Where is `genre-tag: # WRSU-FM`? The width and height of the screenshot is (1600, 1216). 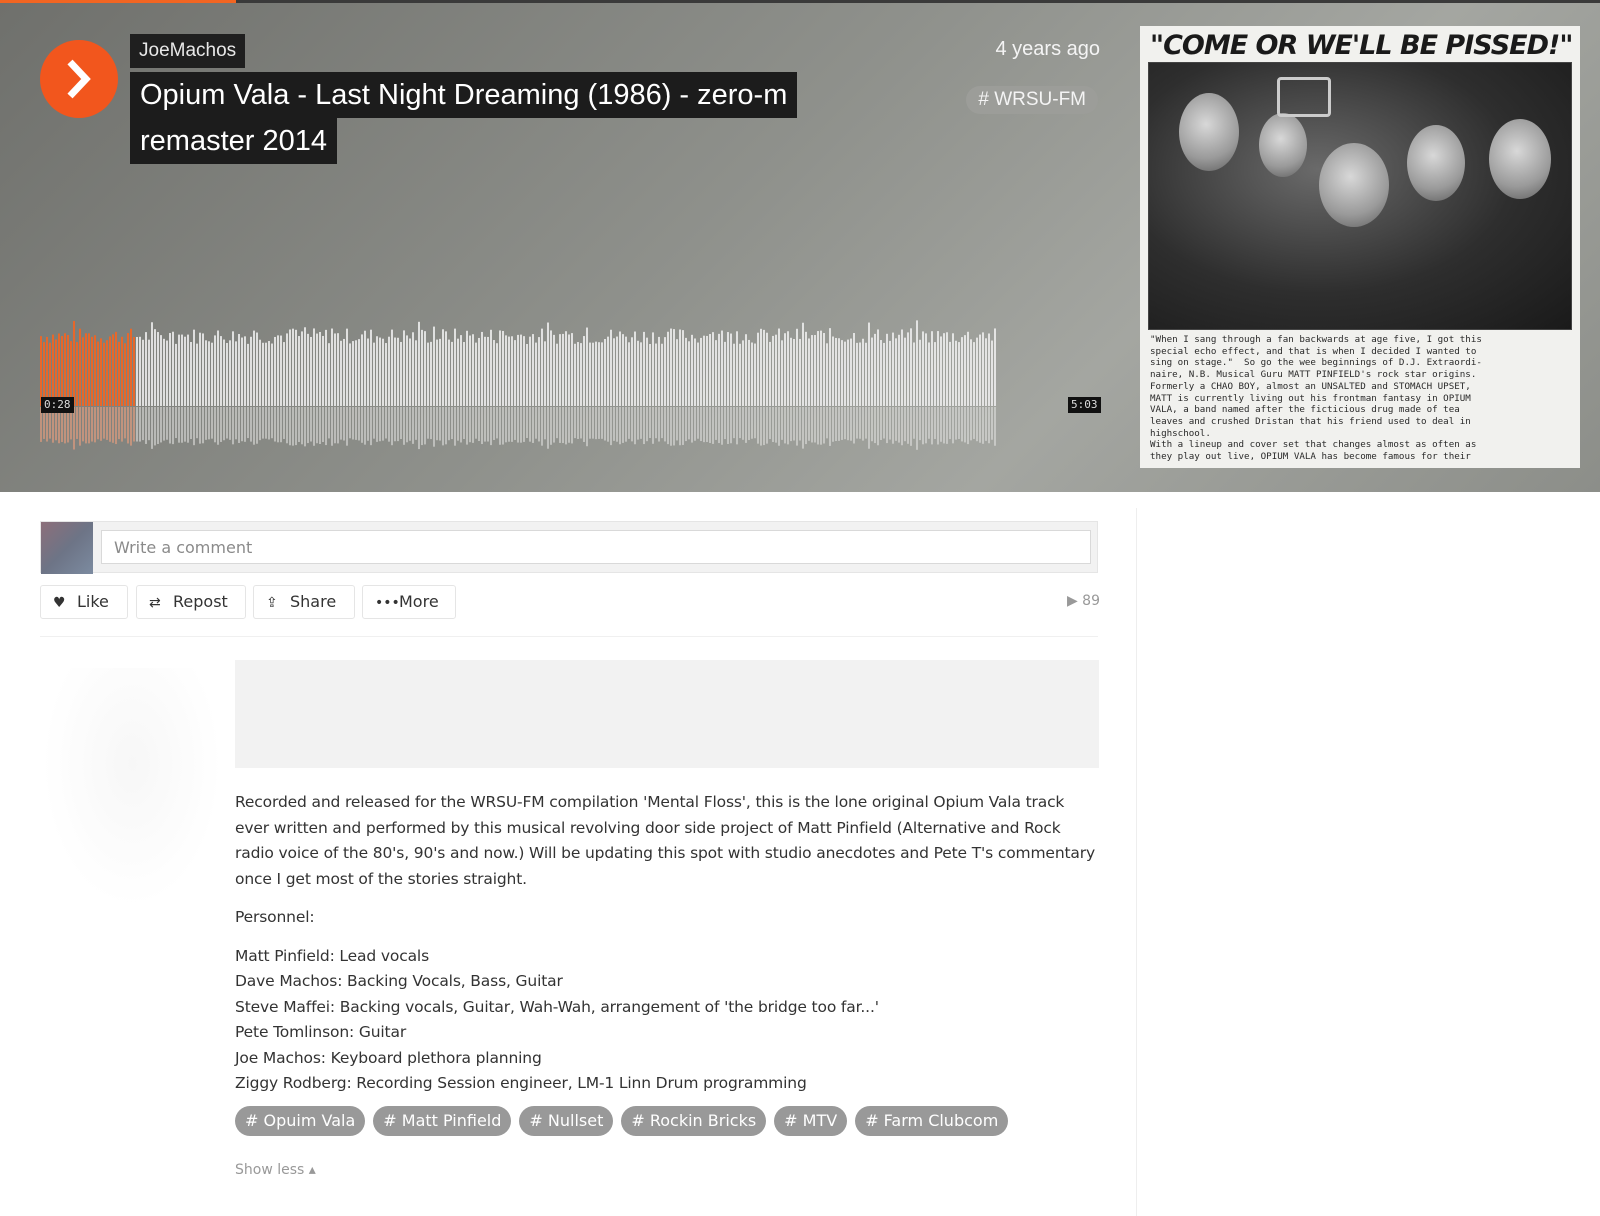
genre-tag: # WRSU-FM is located at coordinates (1032, 100).